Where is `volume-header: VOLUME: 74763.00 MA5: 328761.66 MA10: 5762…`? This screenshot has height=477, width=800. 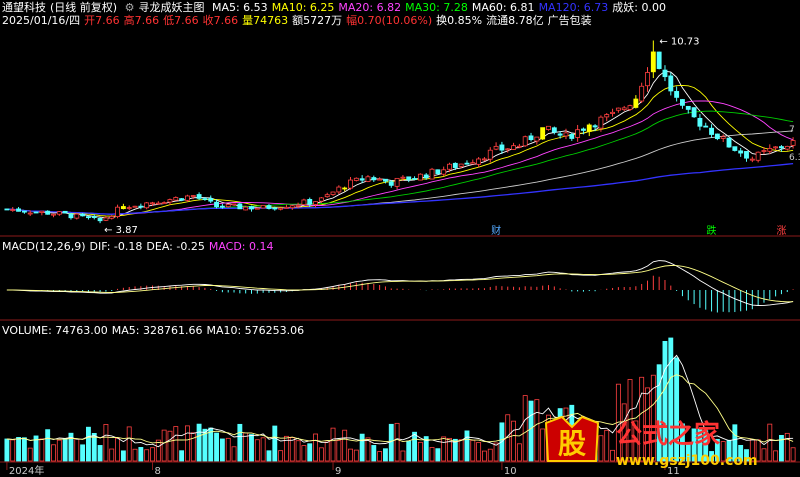 volume-header: VOLUME: 74763.00 MA5: 328761.66 MA10: 5762… is located at coordinates (155, 330).